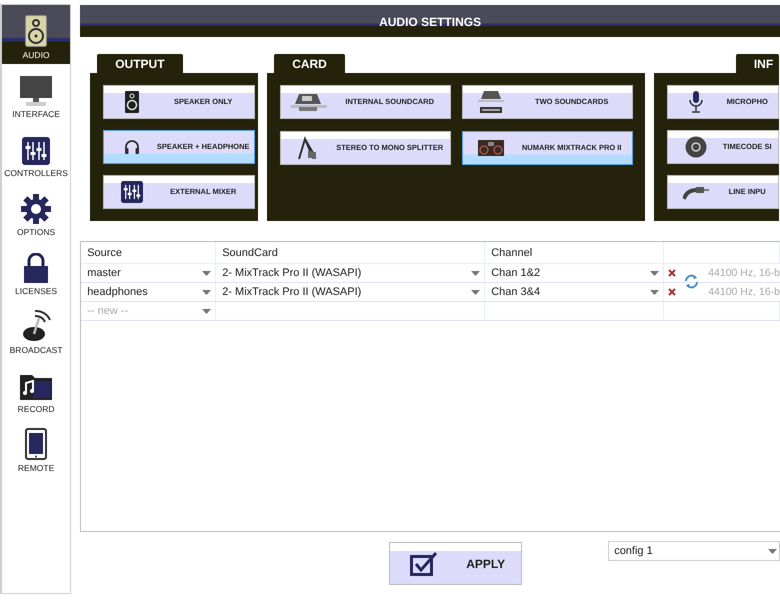 The height and width of the screenshot is (600, 780). I want to click on source-dropdown: headphones, so click(148, 292).